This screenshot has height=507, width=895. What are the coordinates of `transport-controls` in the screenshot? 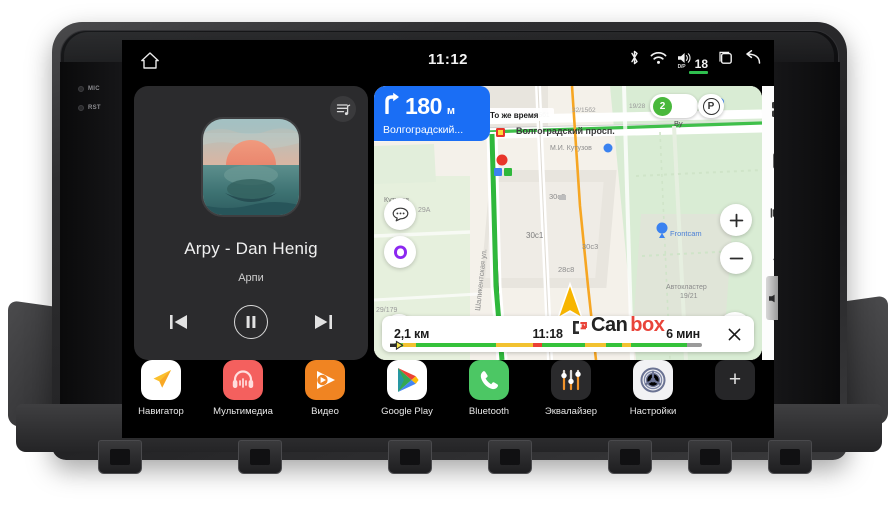 It's located at (251, 322).